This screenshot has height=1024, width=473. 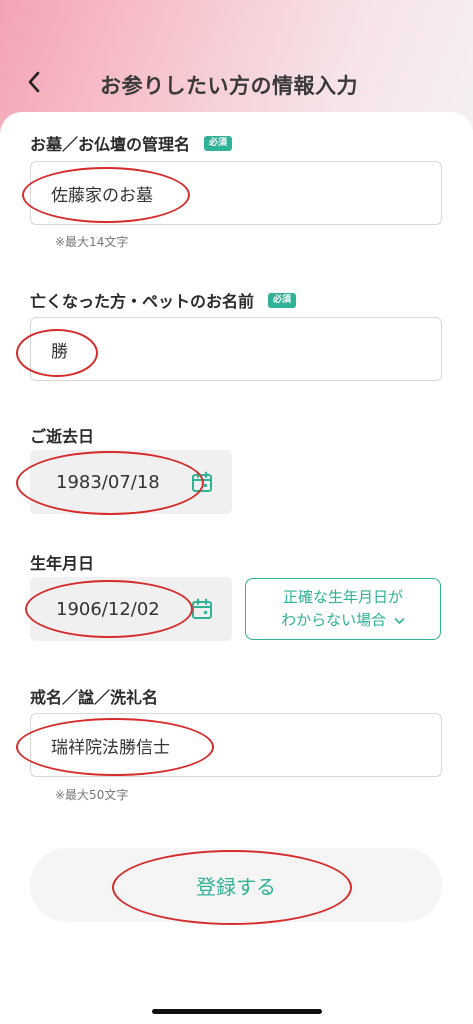 I want to click on unknown-birthdate-line2: わからない場合, so click(x=343, y=620).